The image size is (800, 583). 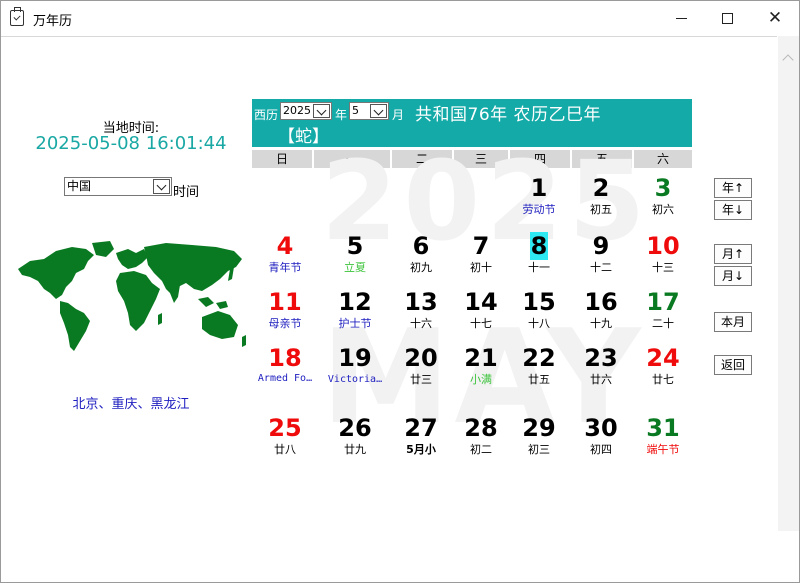 I want to click on lunar-or-festival-label: 初六, so click(x=663, y=209).